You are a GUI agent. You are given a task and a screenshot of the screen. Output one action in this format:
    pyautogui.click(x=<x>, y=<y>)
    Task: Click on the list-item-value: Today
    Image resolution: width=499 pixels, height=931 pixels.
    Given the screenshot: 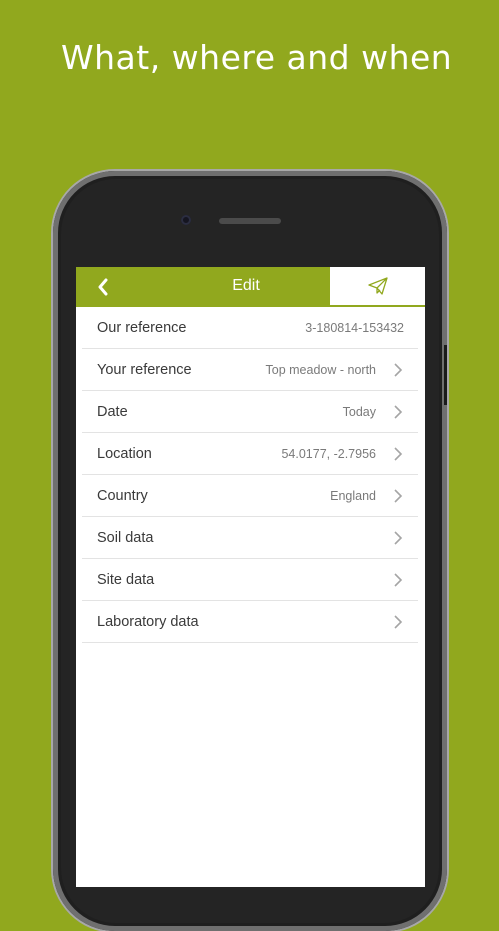 What is the action you would take?
    pyautogui.click(x=359, y=411)
    